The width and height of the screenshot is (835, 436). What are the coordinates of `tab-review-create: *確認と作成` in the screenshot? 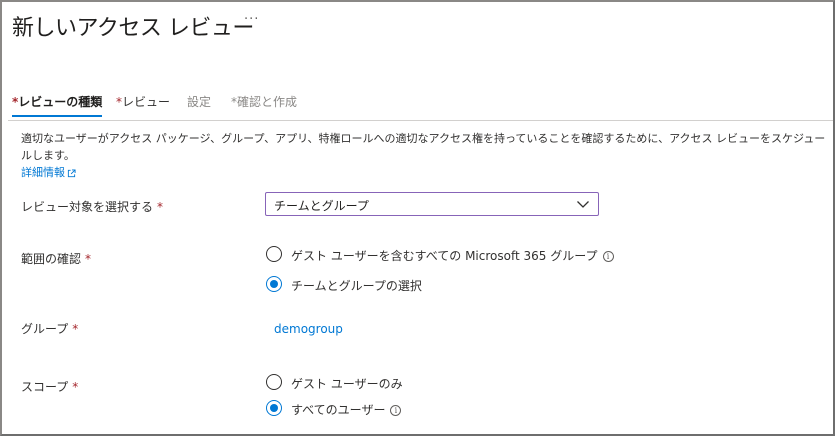 It's located at (264, 101).